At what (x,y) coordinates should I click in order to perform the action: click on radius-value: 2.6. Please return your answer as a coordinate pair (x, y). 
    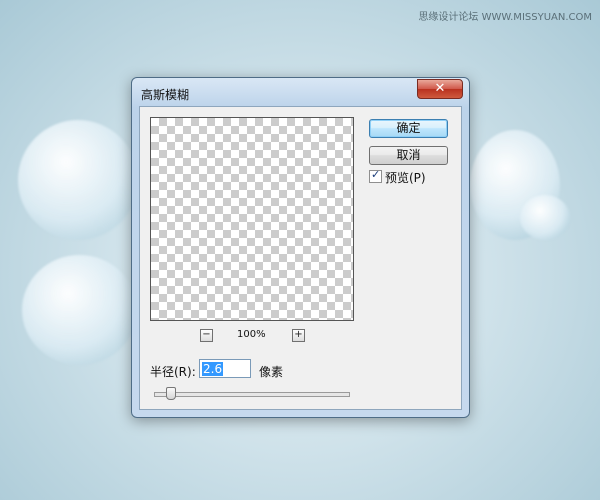
    Looking at the image, I should click on (213, 369).